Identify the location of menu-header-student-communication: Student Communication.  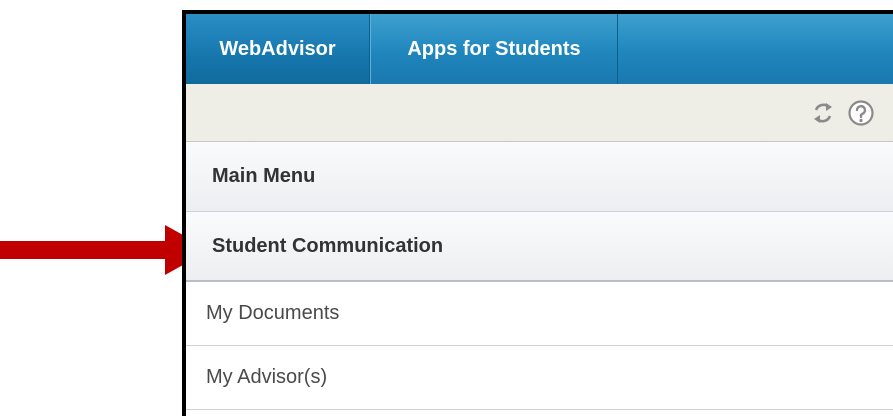
(539, 247).